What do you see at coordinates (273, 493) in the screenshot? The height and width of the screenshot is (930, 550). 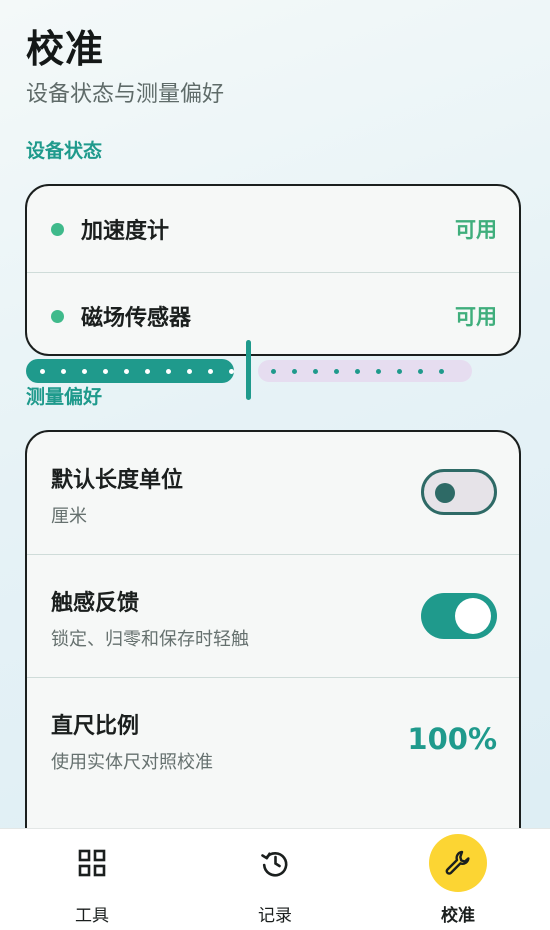 I see `pref-row-default-unit: 默认长度单位 厘米` at bounding box center [273, 493].